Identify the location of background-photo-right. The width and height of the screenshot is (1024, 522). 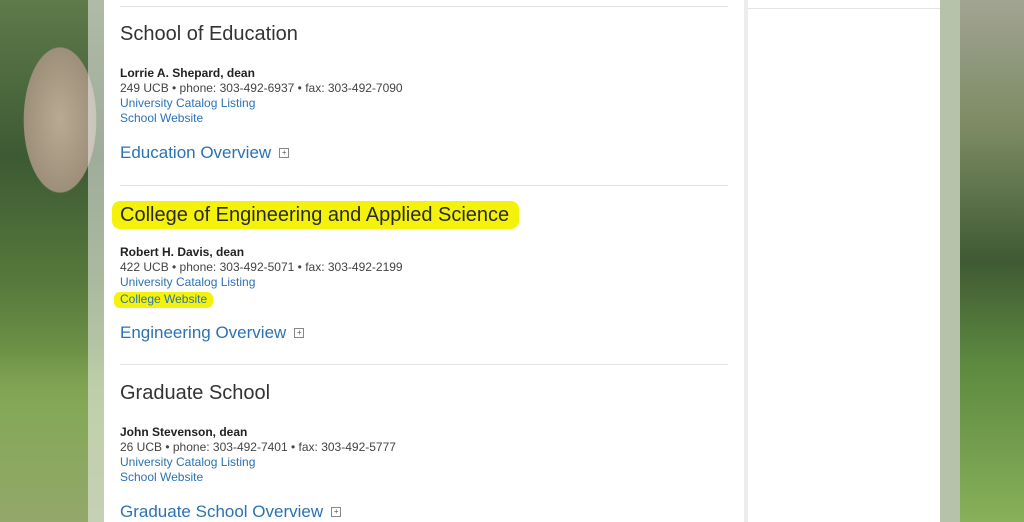
(992, 261).